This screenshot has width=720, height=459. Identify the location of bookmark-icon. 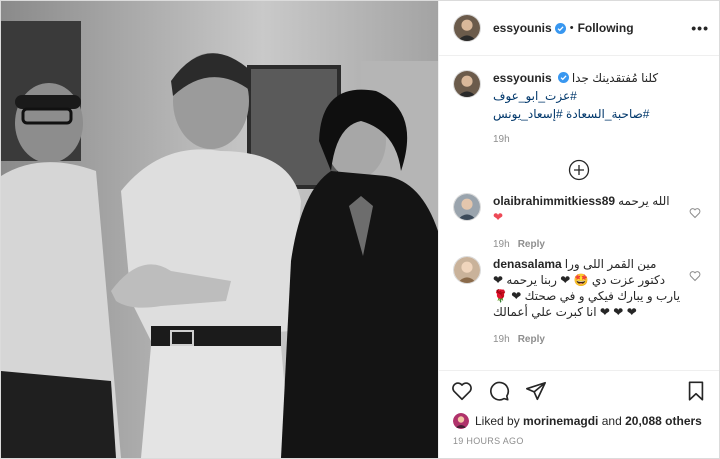
(696, 391).